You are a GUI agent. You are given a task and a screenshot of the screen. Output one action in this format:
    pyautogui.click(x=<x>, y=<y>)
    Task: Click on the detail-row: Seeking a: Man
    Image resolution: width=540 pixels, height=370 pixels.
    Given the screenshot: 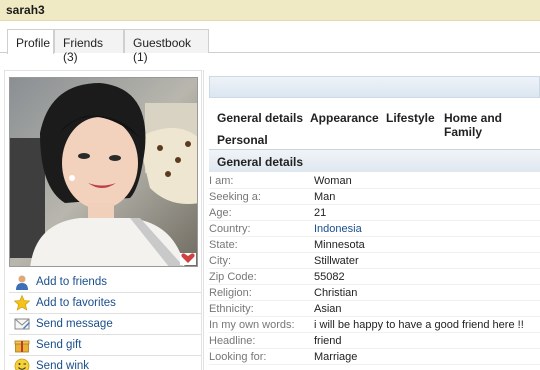 What is the action you would take?
    pyautogui.click(x=374, y=197)
    